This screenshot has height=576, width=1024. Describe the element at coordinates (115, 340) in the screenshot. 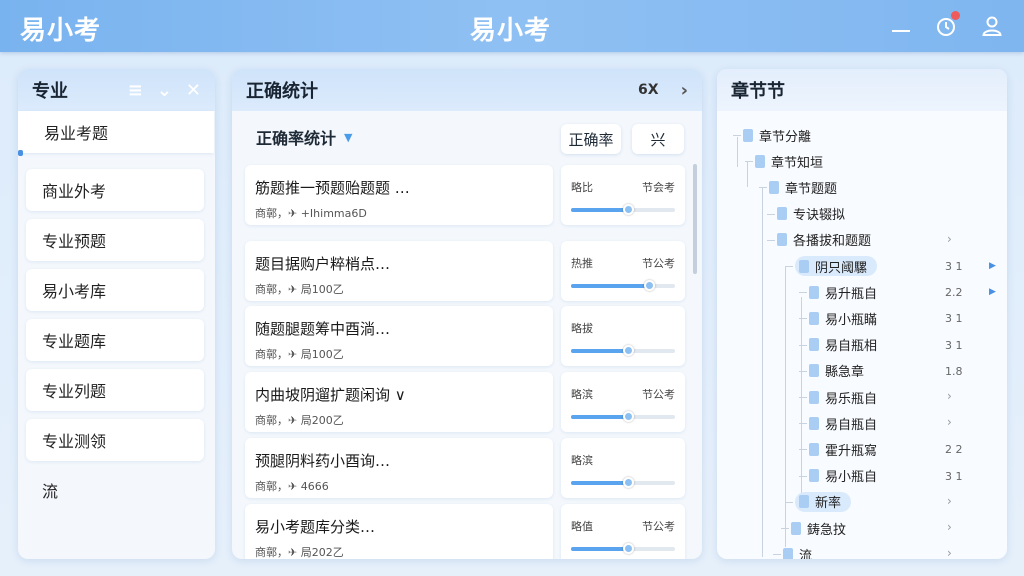

I see `major-item: 专业题库` at that location.